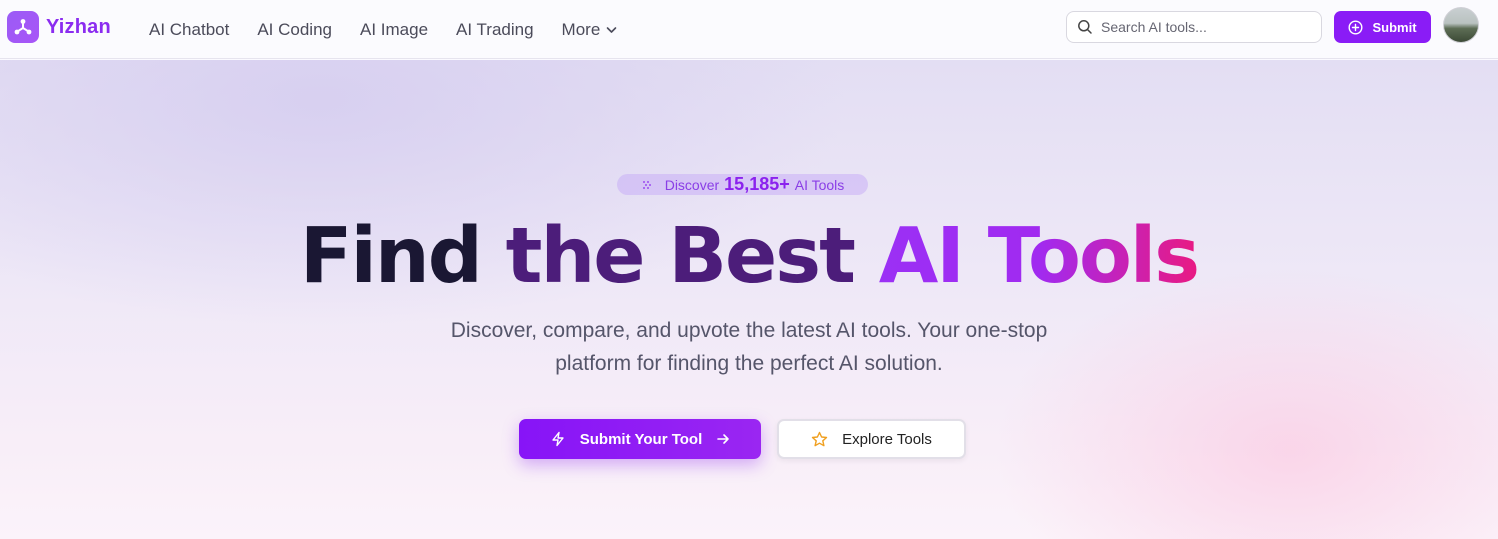 The width and height of the screenshot is (1498, 539). I want to click on nav-link-ai-chatbot: AI Chatbot, so click(189, 30).